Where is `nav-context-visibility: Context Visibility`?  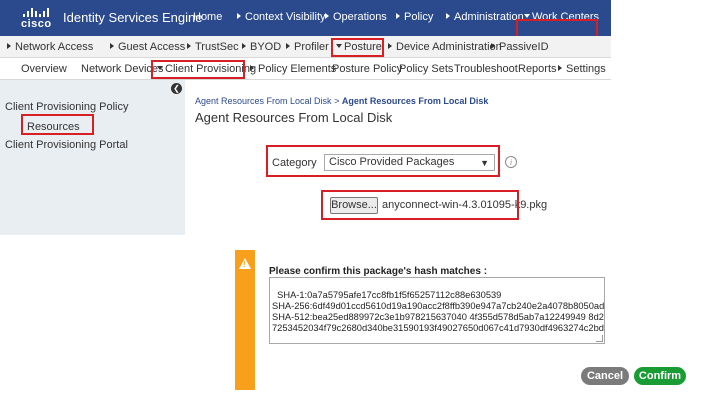
nav-context-visibility: Context Visibility is located at coordinates (281, 17).